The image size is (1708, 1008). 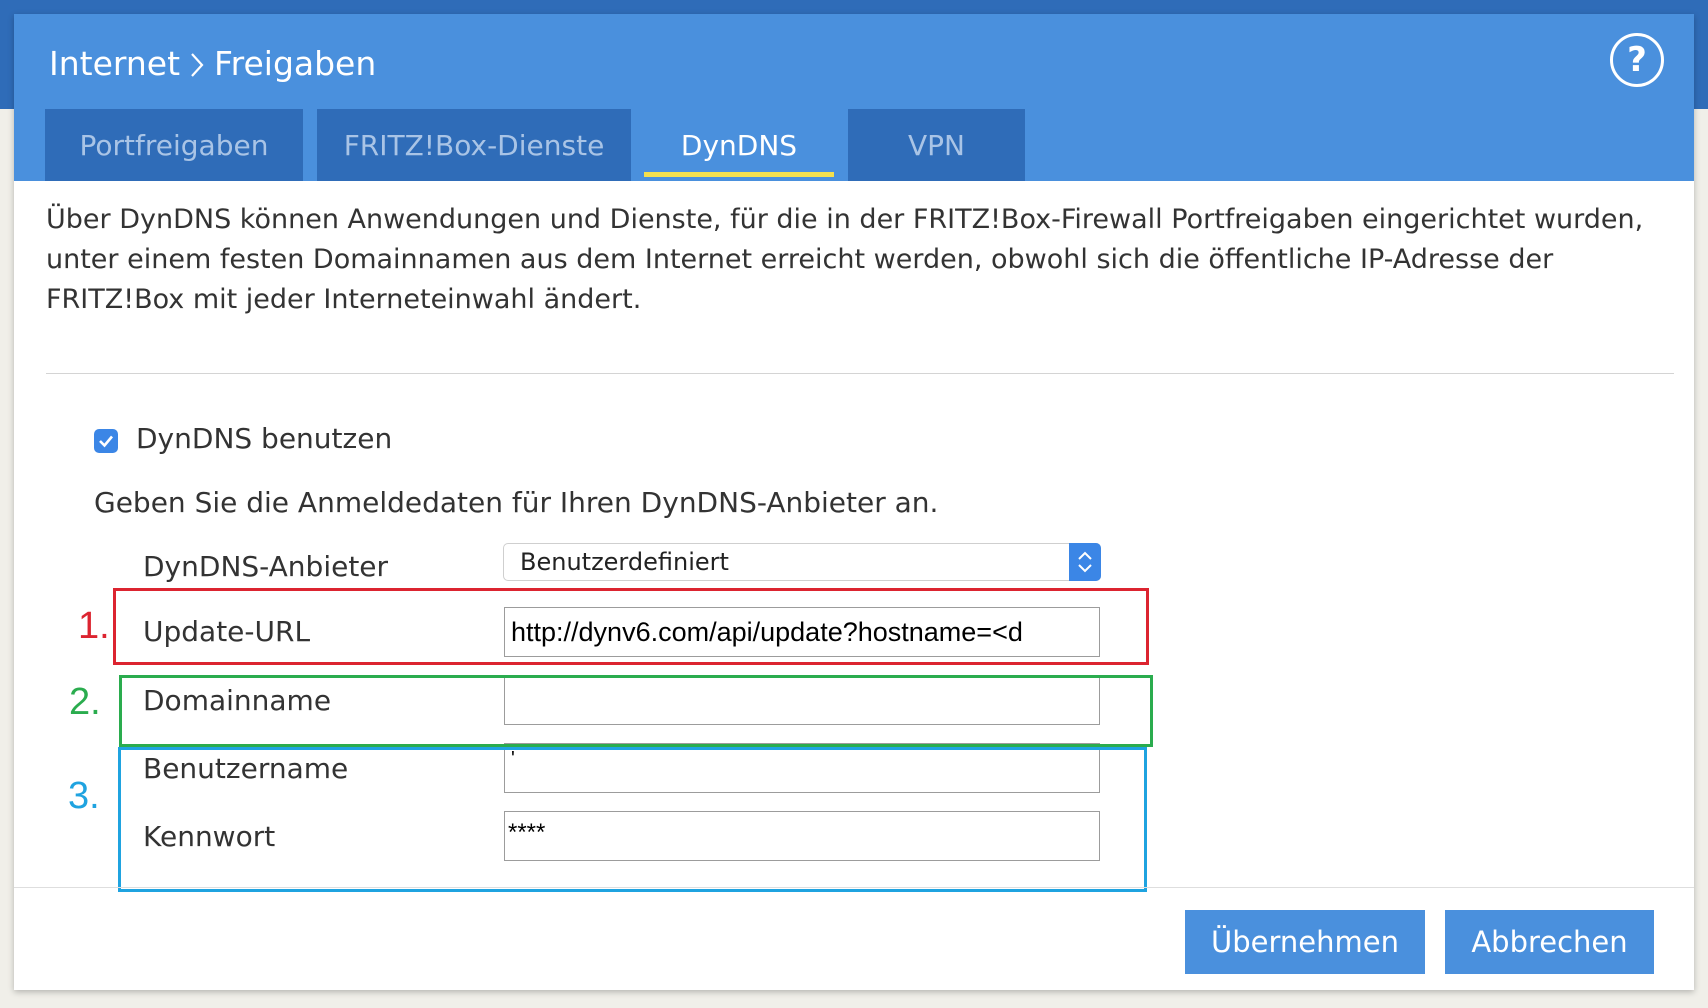 What do you see at coordinates (94, 626) in the screenshot?
I see `annotation-number-1: 1.` at bounding box center [94, 626].